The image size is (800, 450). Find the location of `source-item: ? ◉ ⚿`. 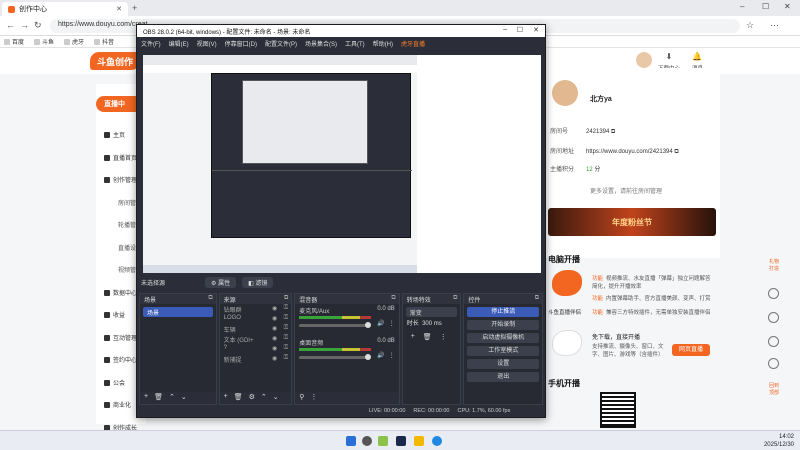

source-item: ? ◉ ⚿ is located at coordinates (256, 349).